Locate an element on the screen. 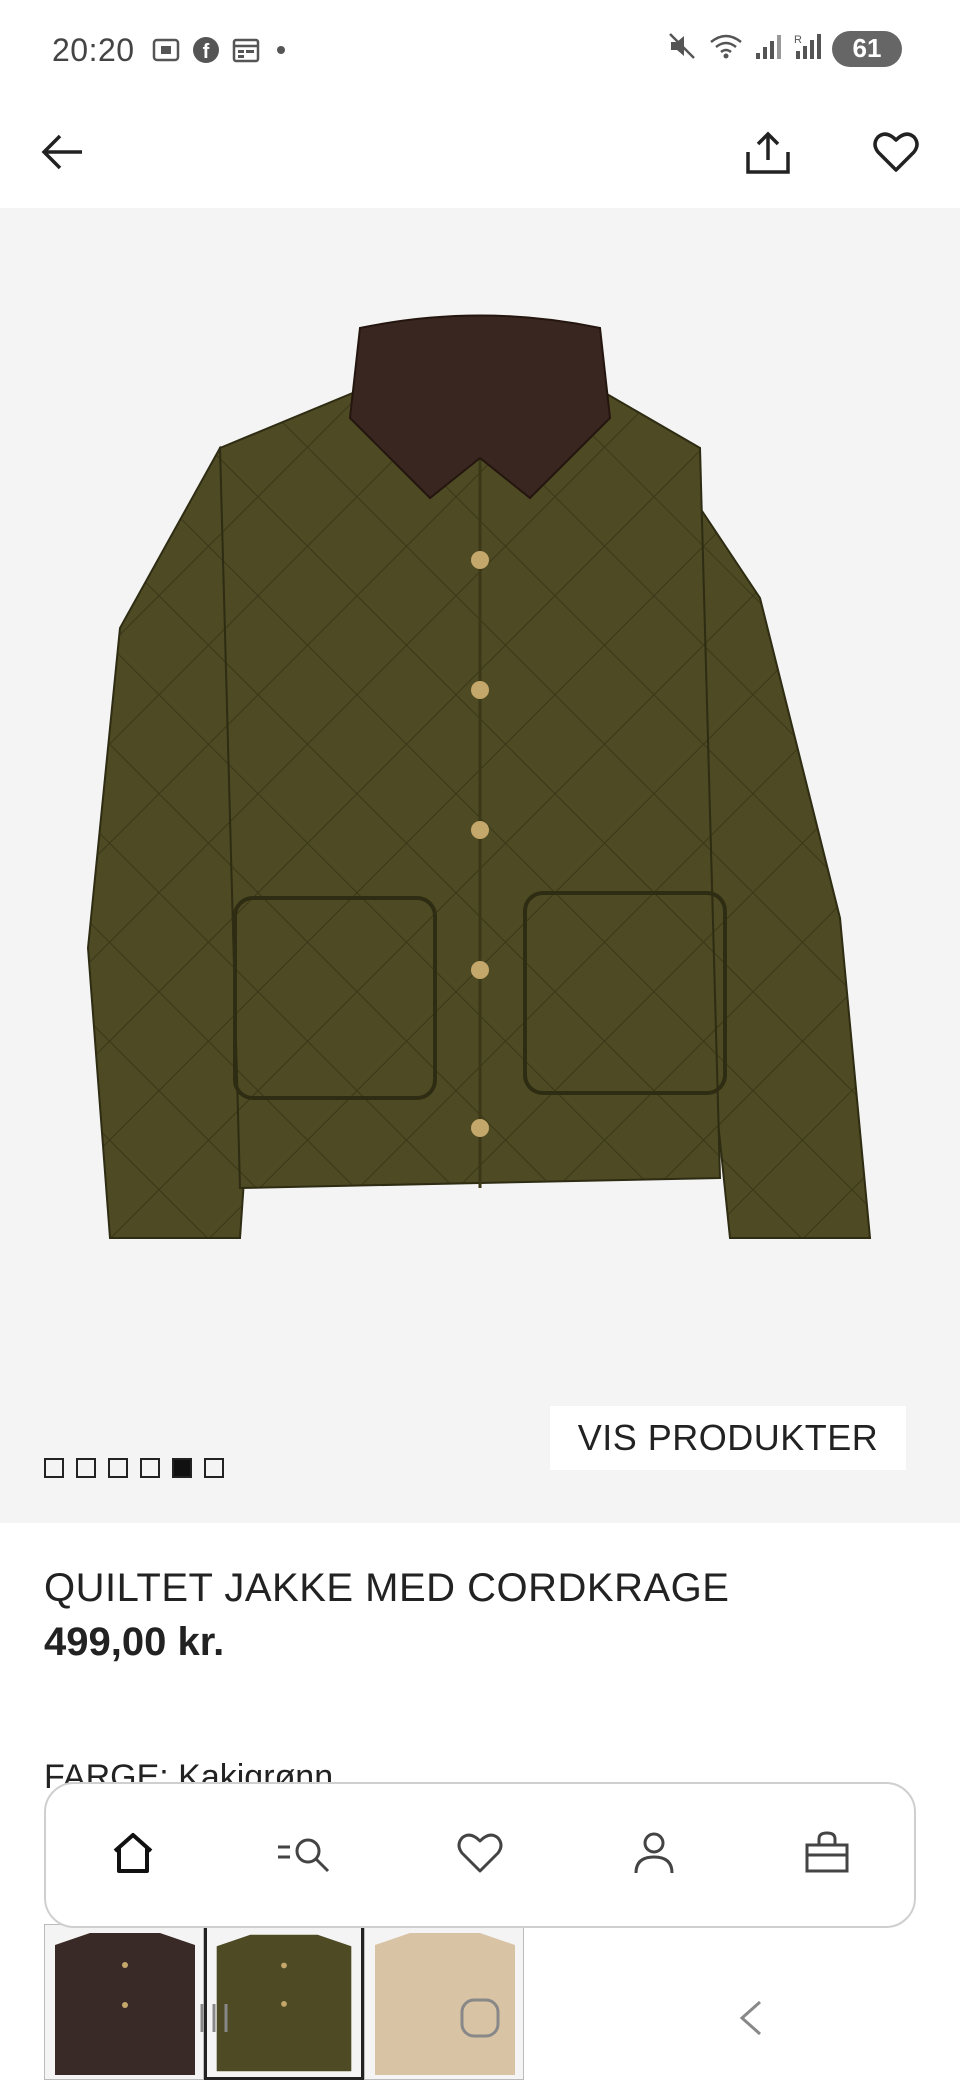  calendar-icon is located at coordinates (246, 50).